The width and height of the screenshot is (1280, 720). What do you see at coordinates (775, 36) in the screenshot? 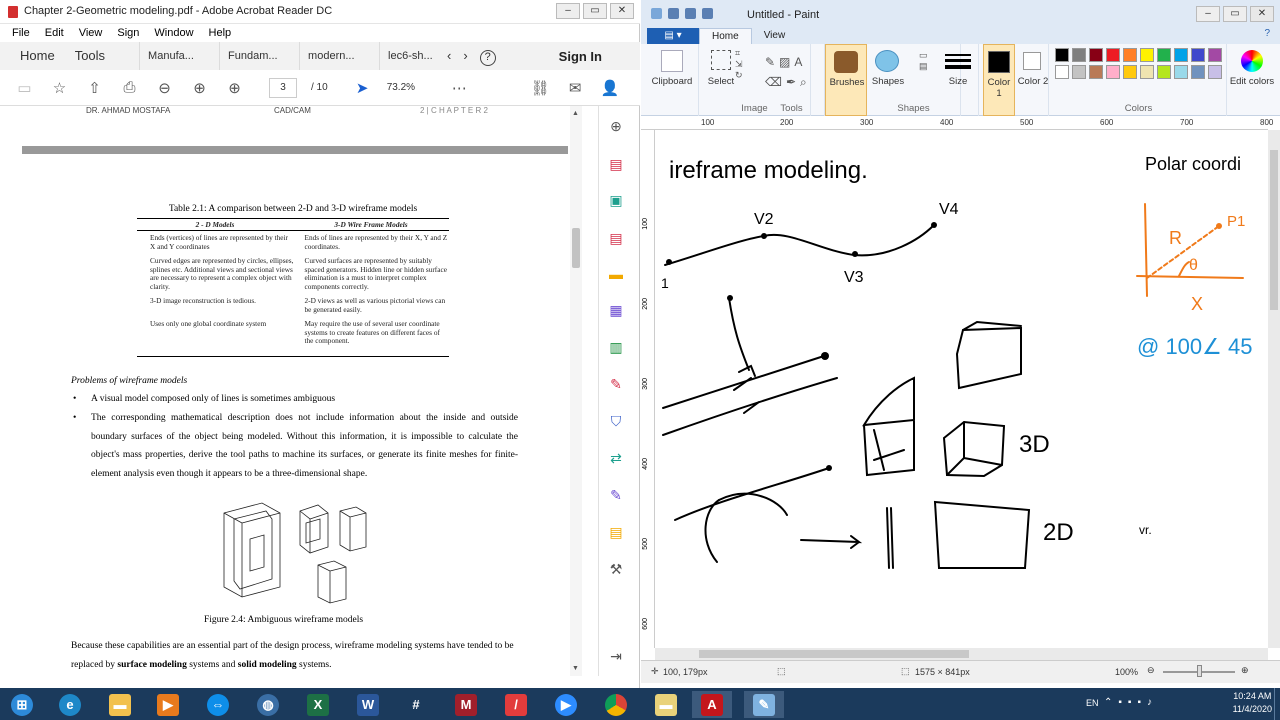
I see `tab-view: View` at bounding box center [775, 36].